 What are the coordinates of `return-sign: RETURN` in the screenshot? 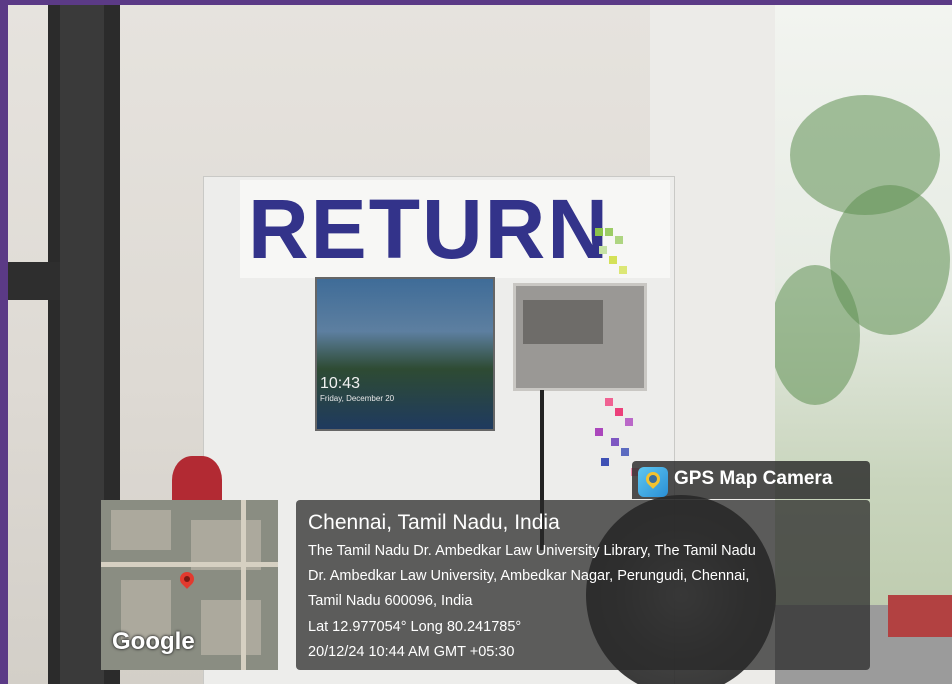 It's located at (429, 229).